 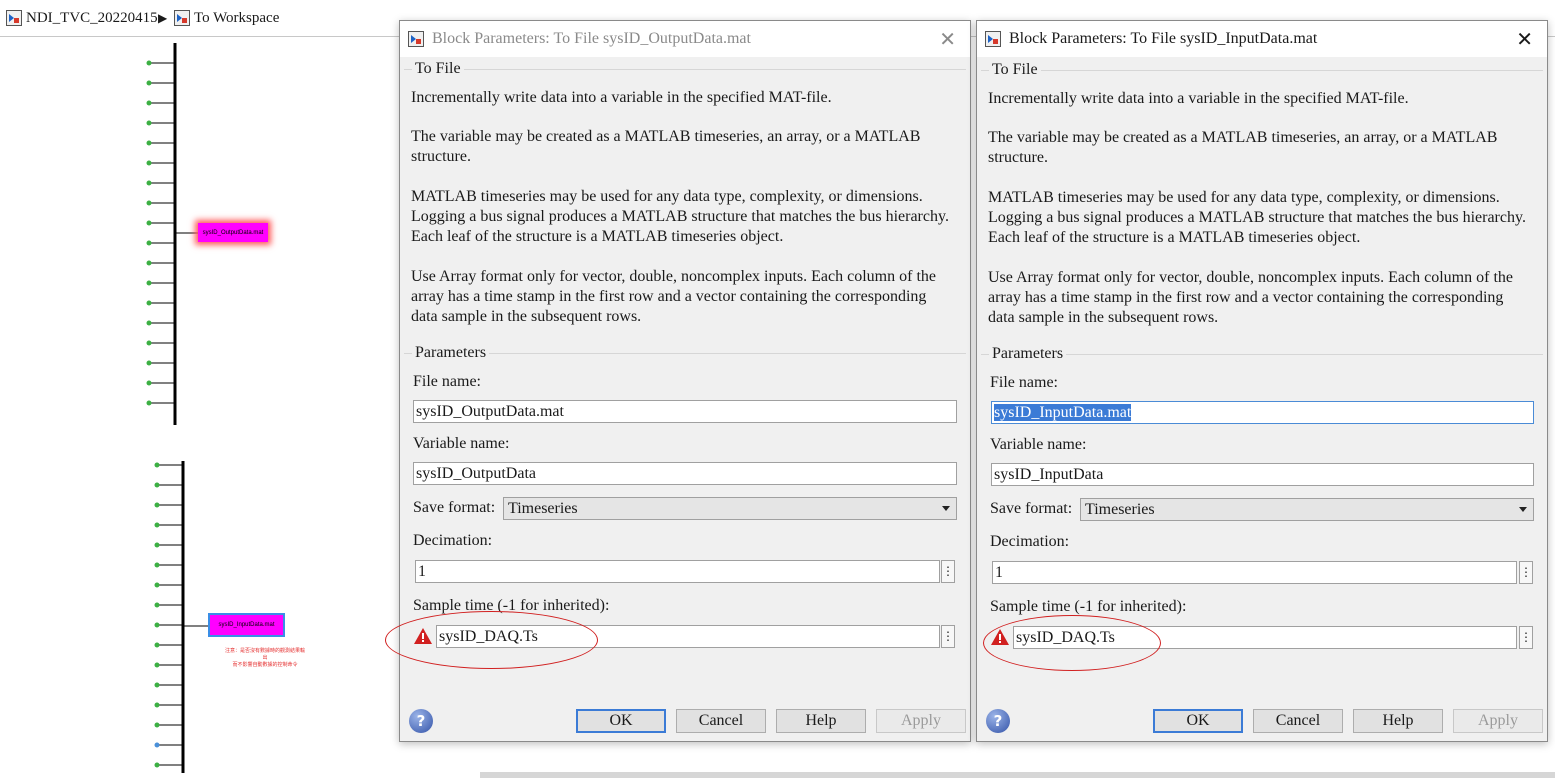 I want to click on breadcrumb-root-label: NDI_TVC_20220415, so click(x=92, y=18).